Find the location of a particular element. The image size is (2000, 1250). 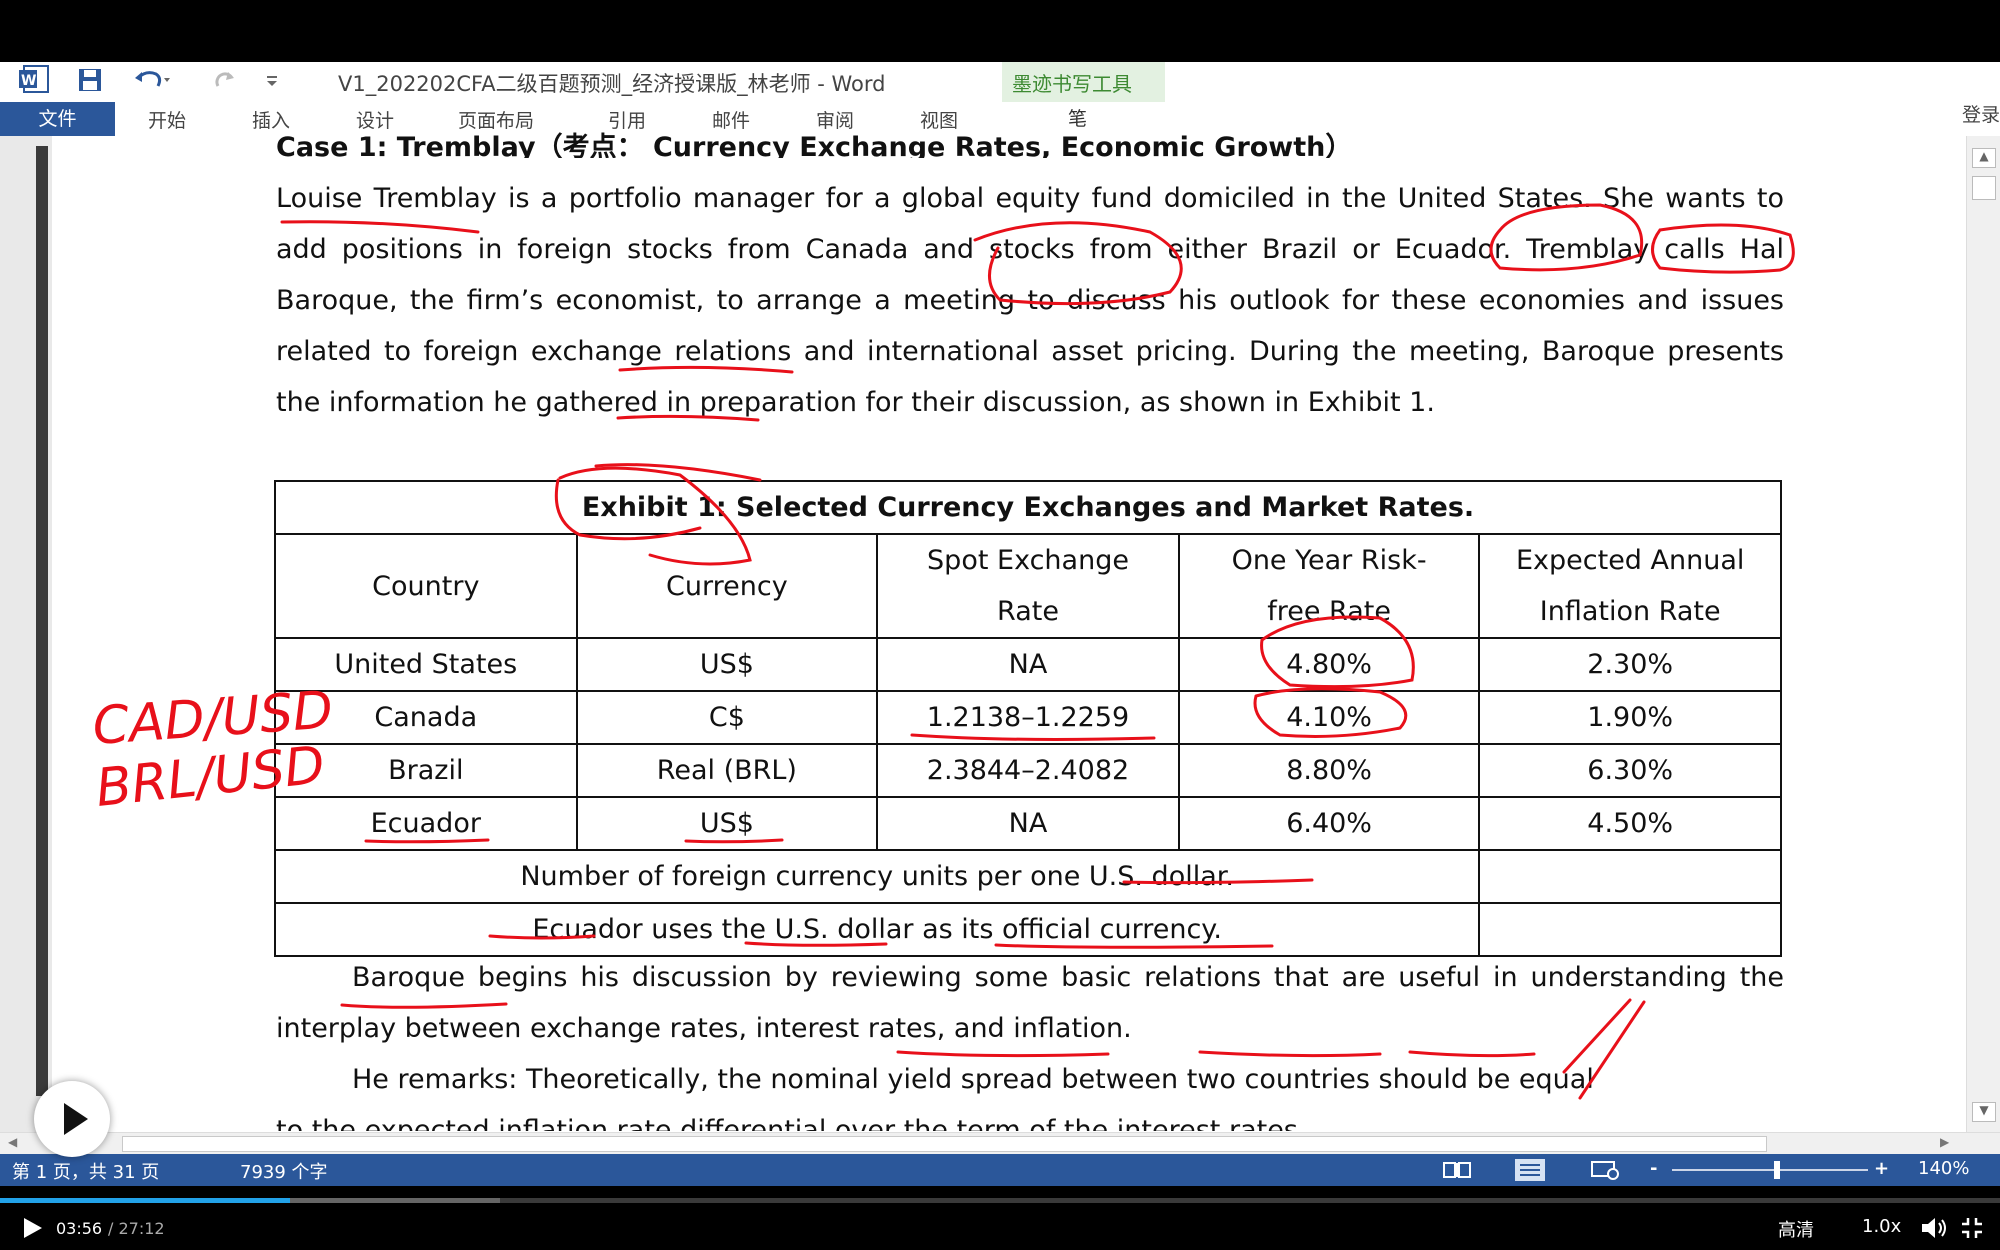

tab-file: 文件 is located at coordinates (57, 119).